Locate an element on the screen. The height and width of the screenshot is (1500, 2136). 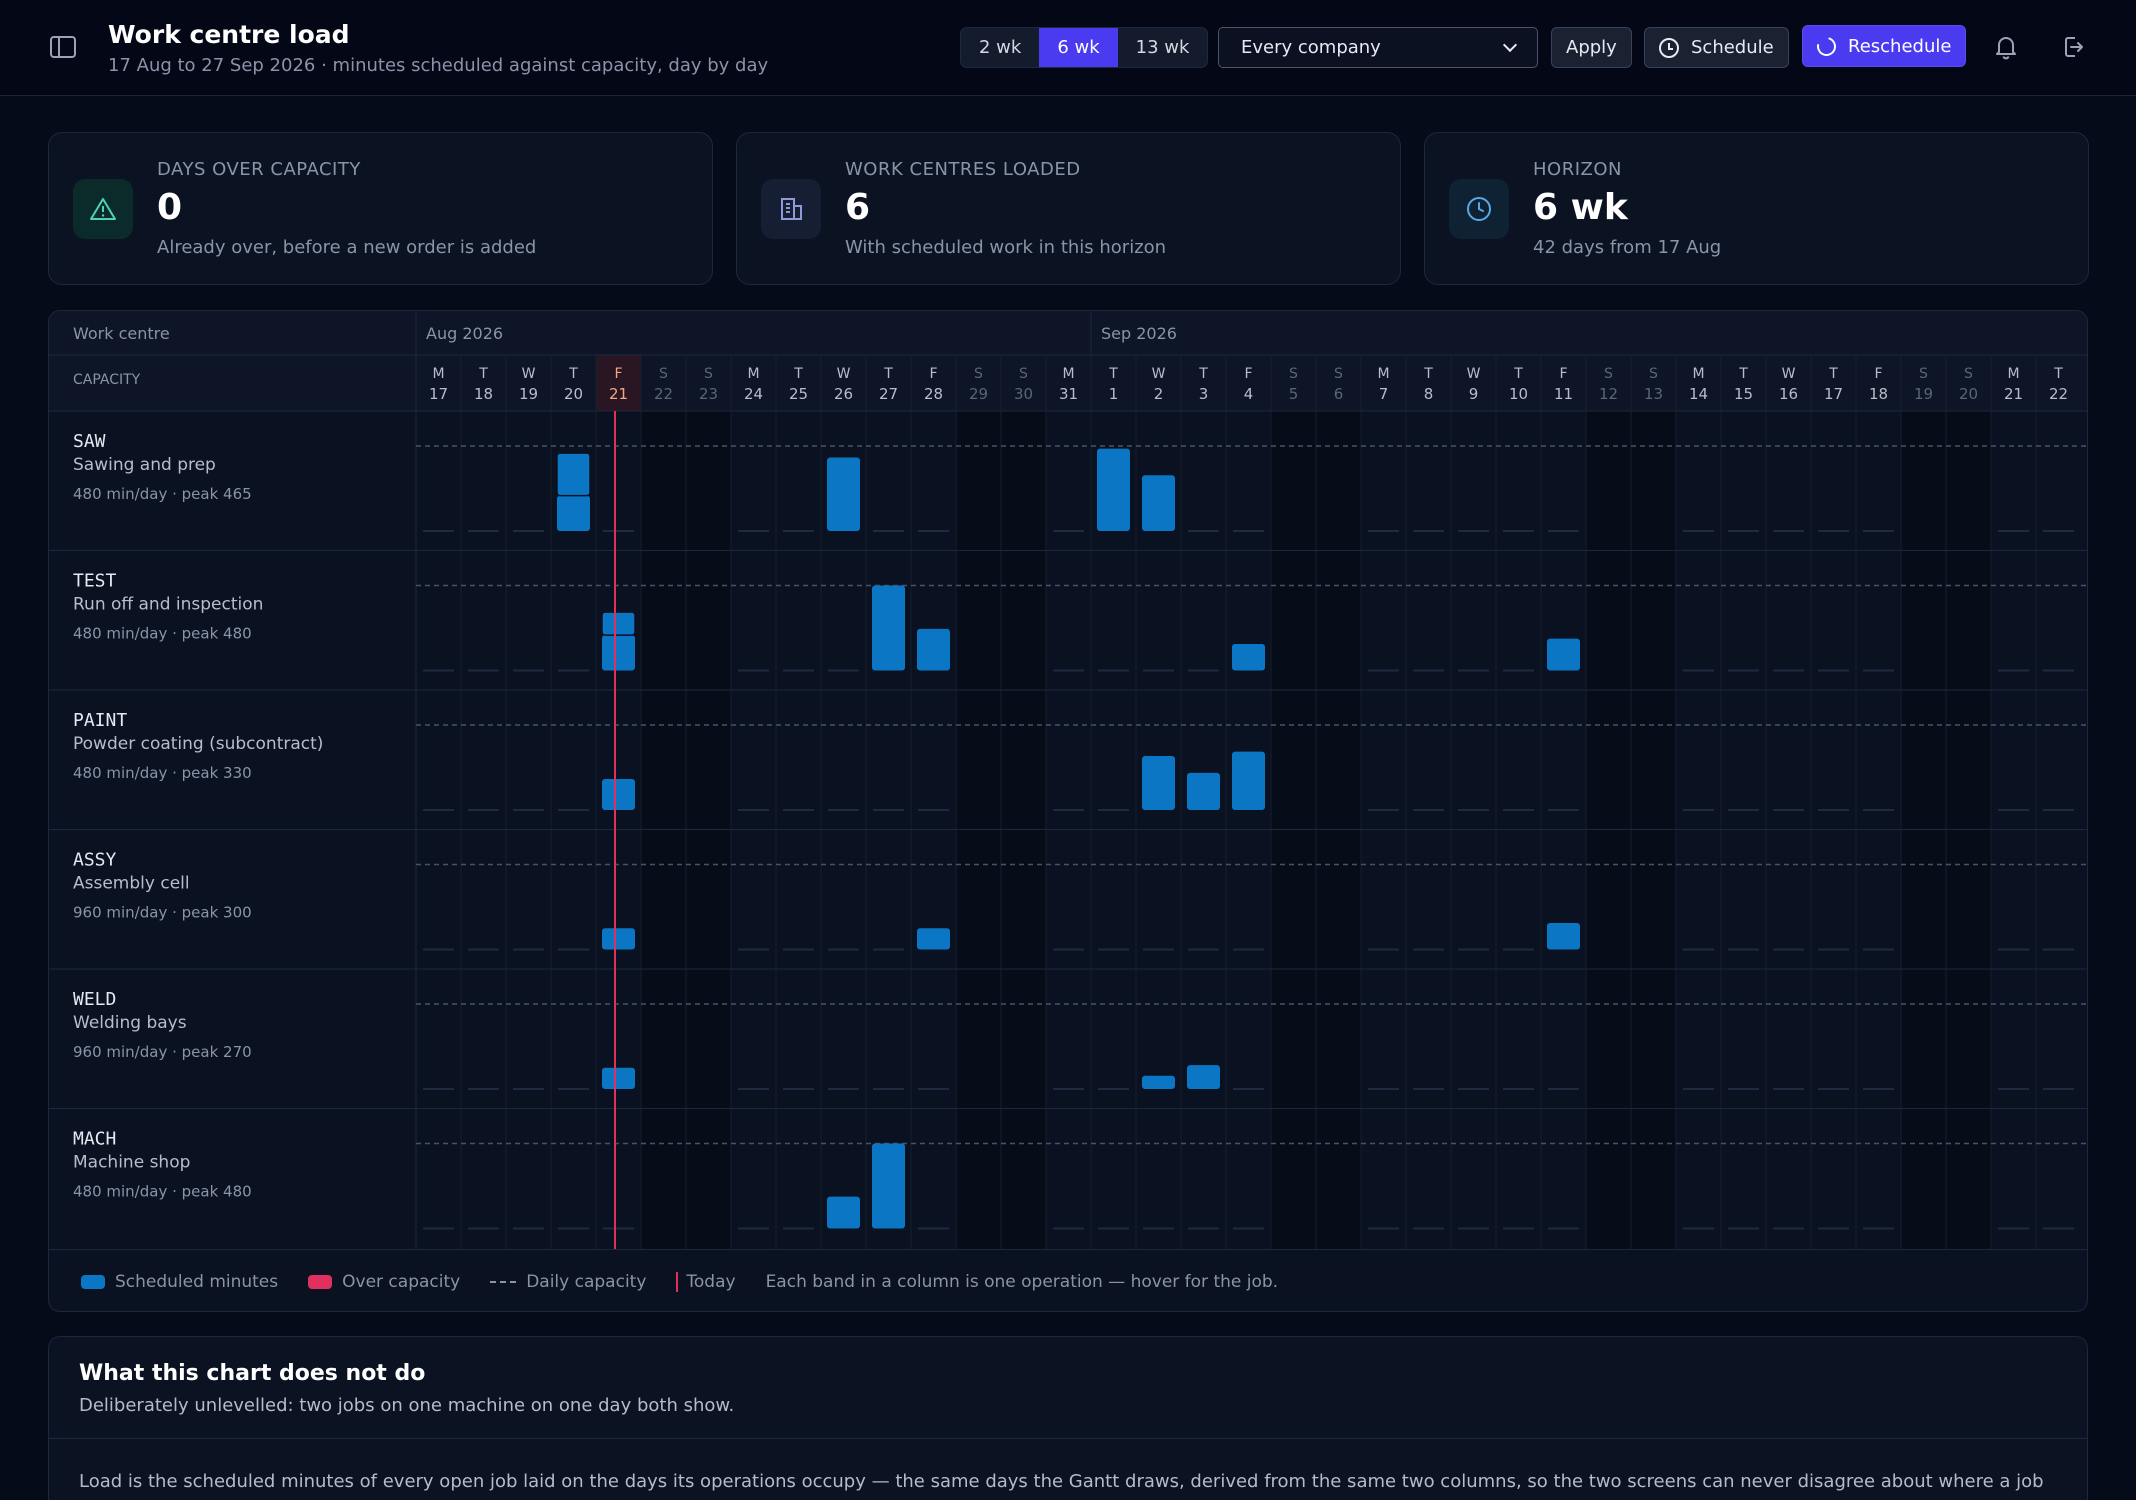
range-2wk-button: 2 wk is located at coordinates (1000, 47).